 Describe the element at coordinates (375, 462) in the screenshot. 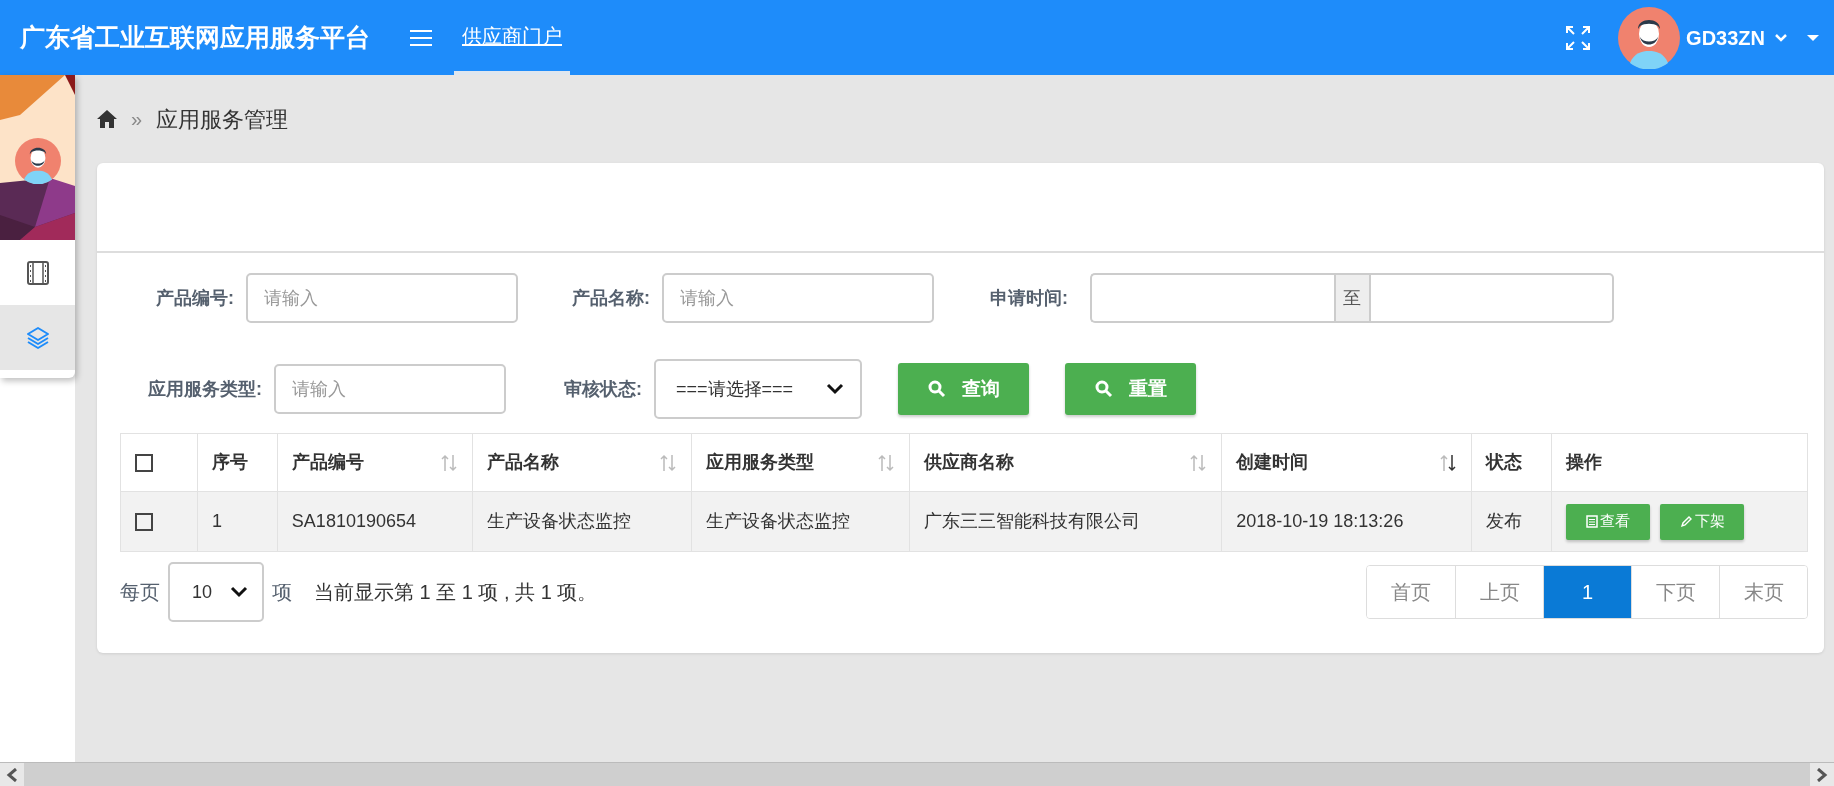

I see `column-header: 产品编号` at that location.